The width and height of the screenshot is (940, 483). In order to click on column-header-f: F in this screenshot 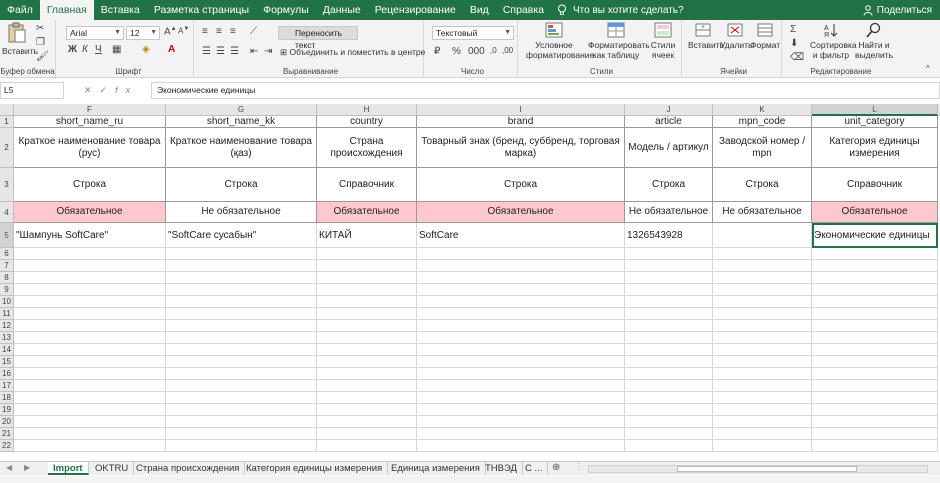, I will do `click(90, 110)`.